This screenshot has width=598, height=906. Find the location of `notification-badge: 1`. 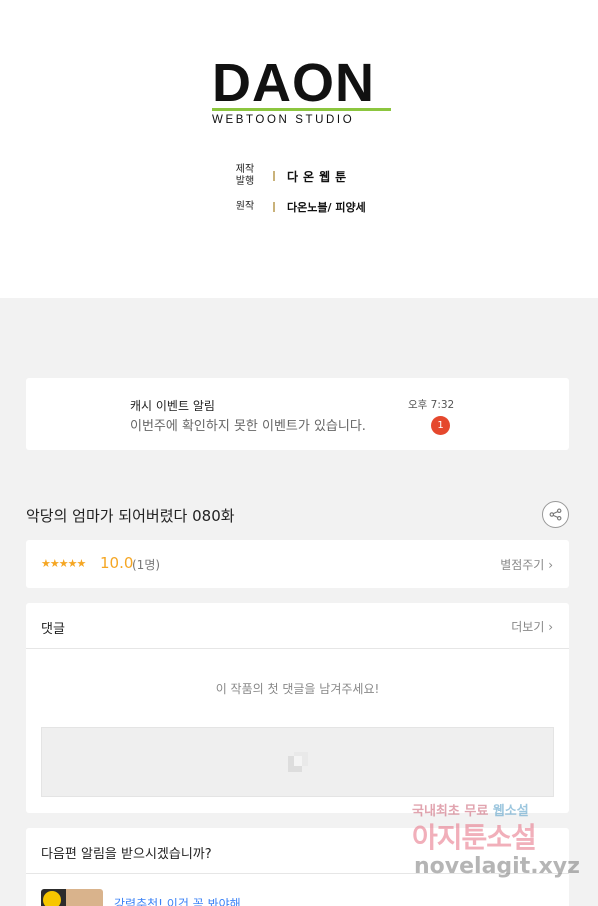

notification-badge: 1 is located at coordinates (440, 425).